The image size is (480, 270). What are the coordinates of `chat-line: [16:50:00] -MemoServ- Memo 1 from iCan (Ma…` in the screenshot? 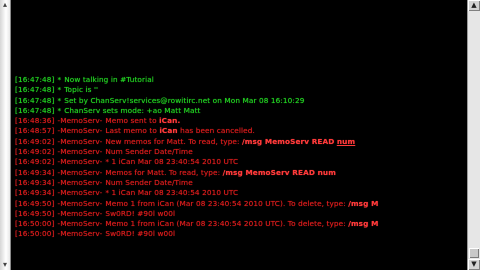 It's located at (234, 224).